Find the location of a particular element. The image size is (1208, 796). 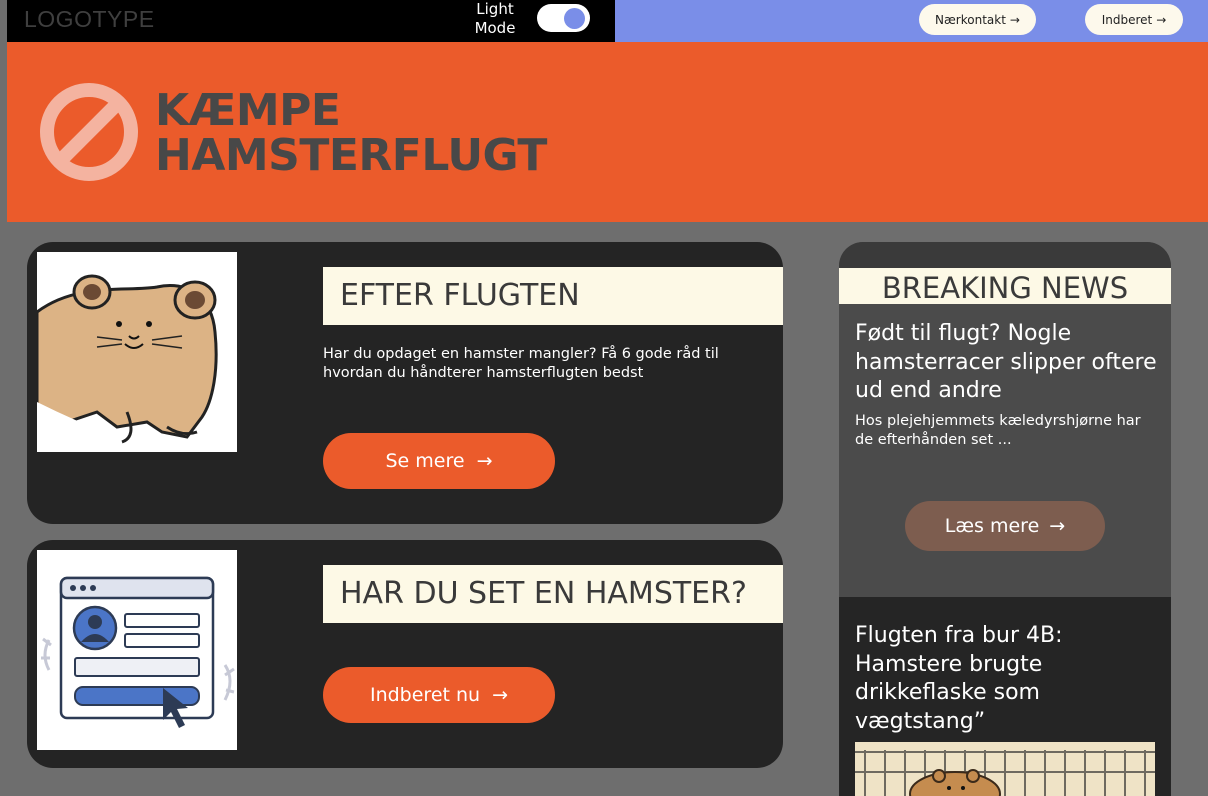

se-mere-label: Se mere is located at coordinates (425, 461).